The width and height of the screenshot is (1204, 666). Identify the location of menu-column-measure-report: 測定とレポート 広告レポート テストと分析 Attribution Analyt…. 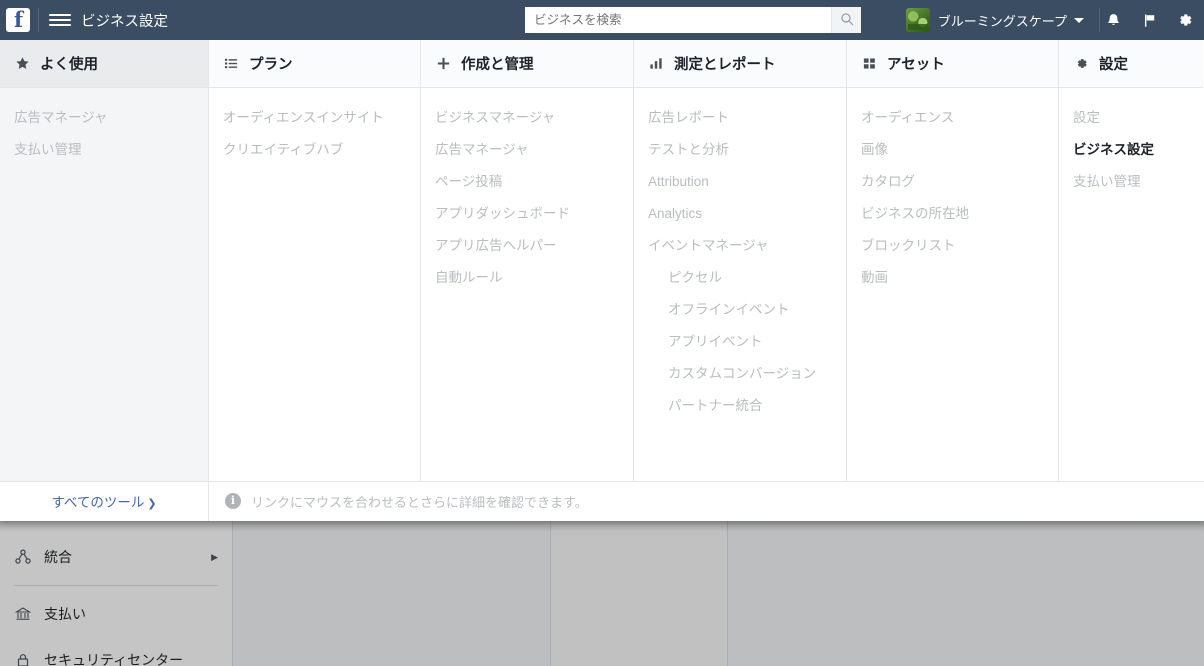
(739, 260).